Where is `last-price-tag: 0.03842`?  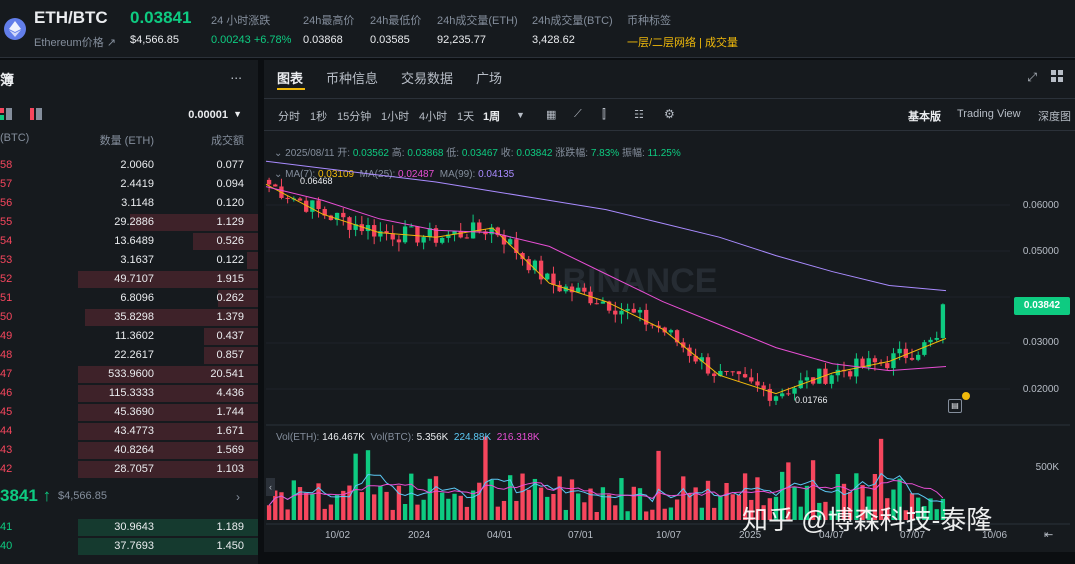
last-price-tag: 0.03842 is located at coordinates (1042, 306).